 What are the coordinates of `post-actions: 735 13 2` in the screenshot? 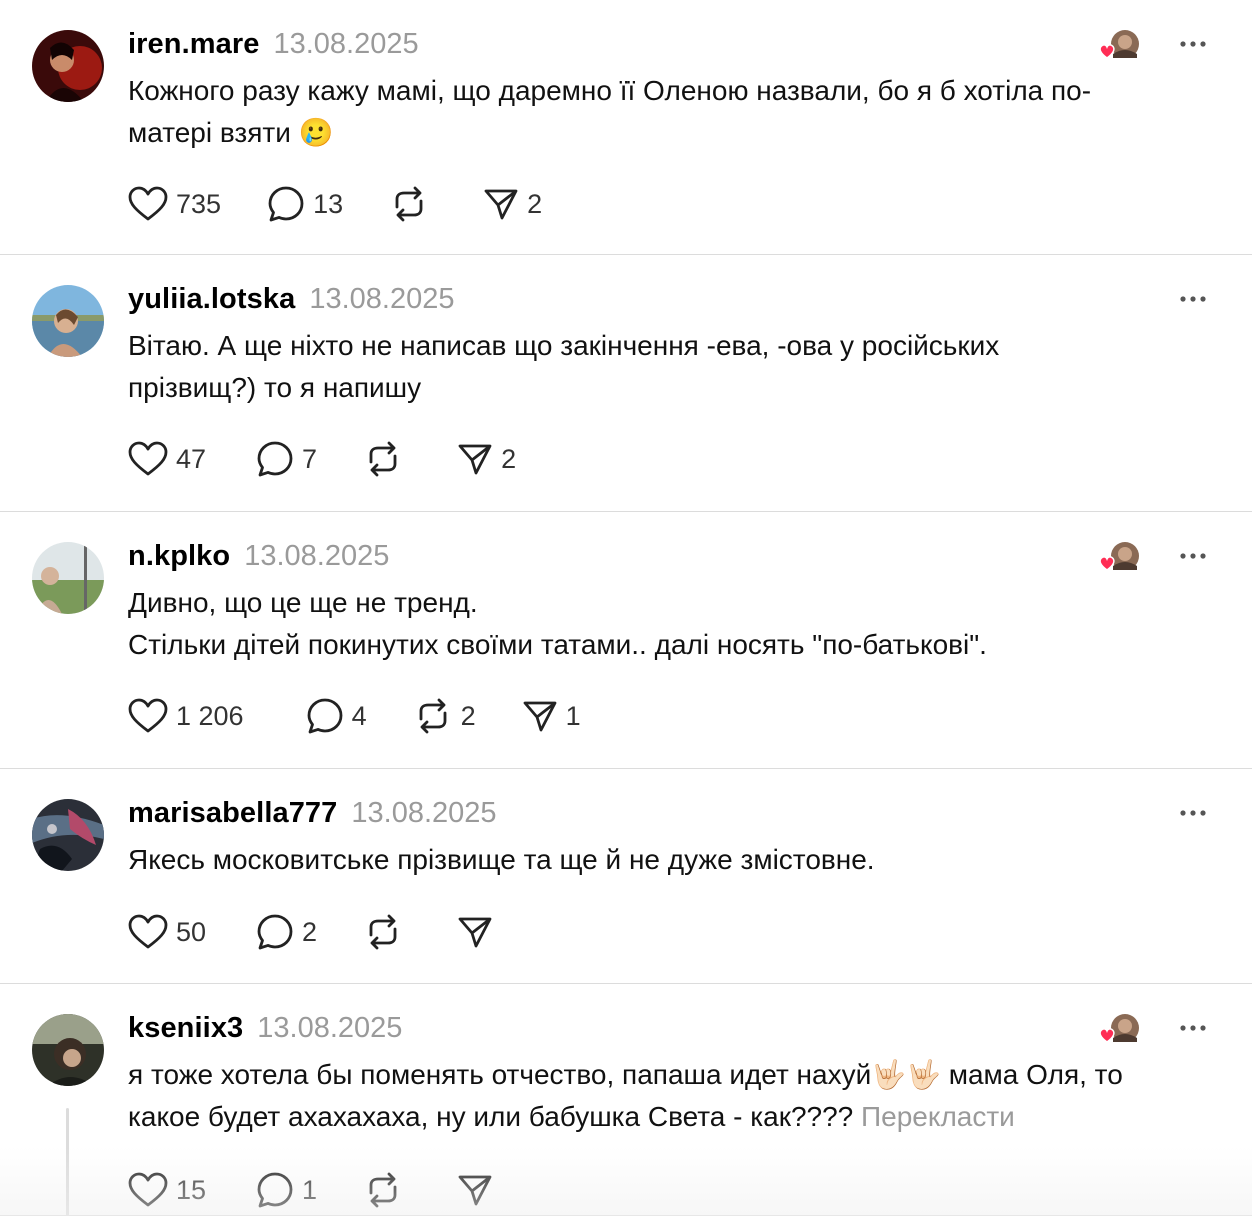 It's located at (358, 204).